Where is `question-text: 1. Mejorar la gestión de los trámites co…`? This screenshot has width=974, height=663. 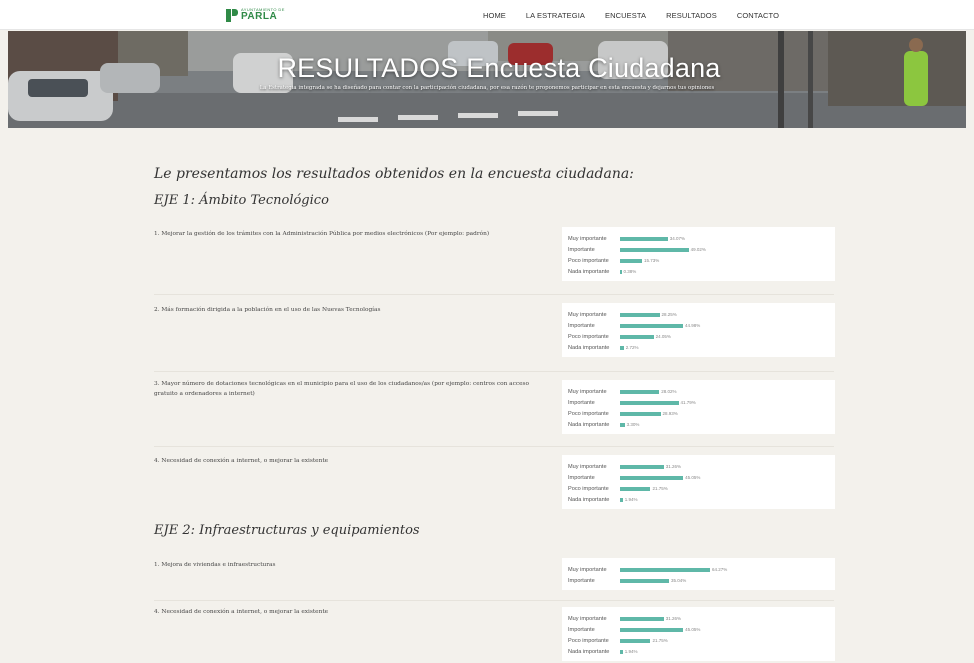 question-text: 1. Mejorar la gestión de los trámites co… is located at coordinates (322, 234).